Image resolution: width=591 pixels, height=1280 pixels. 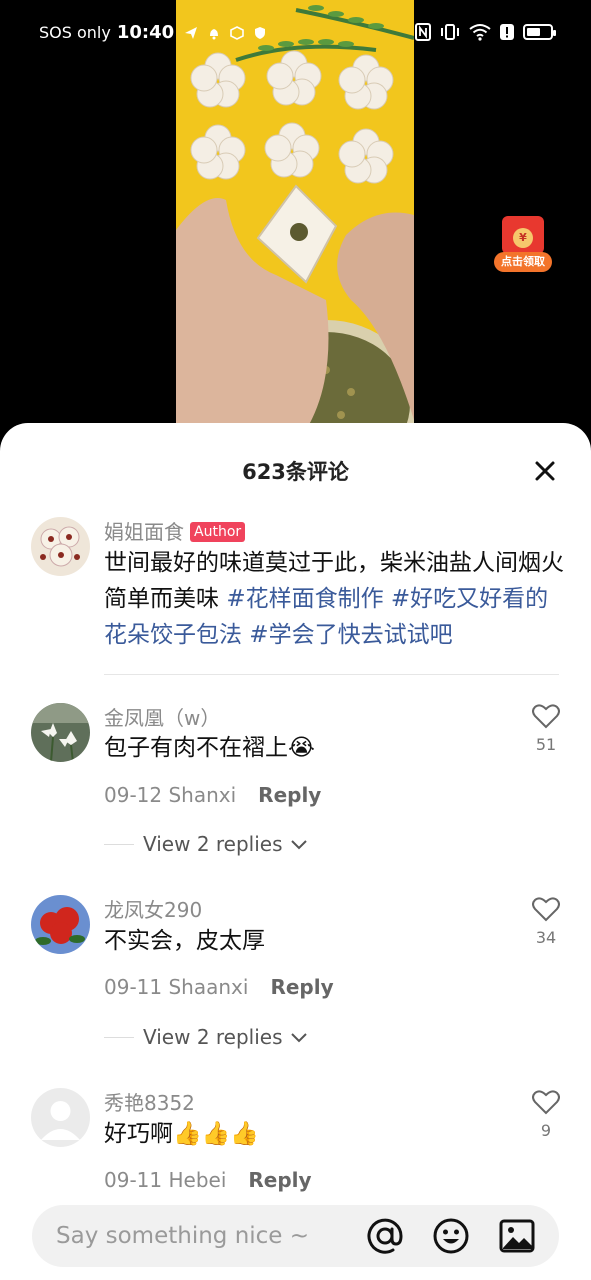 What do you see at coordinates (451, 1236) in the screenshot?
I see `emoji-icon` at bounding box center [451, 1236].